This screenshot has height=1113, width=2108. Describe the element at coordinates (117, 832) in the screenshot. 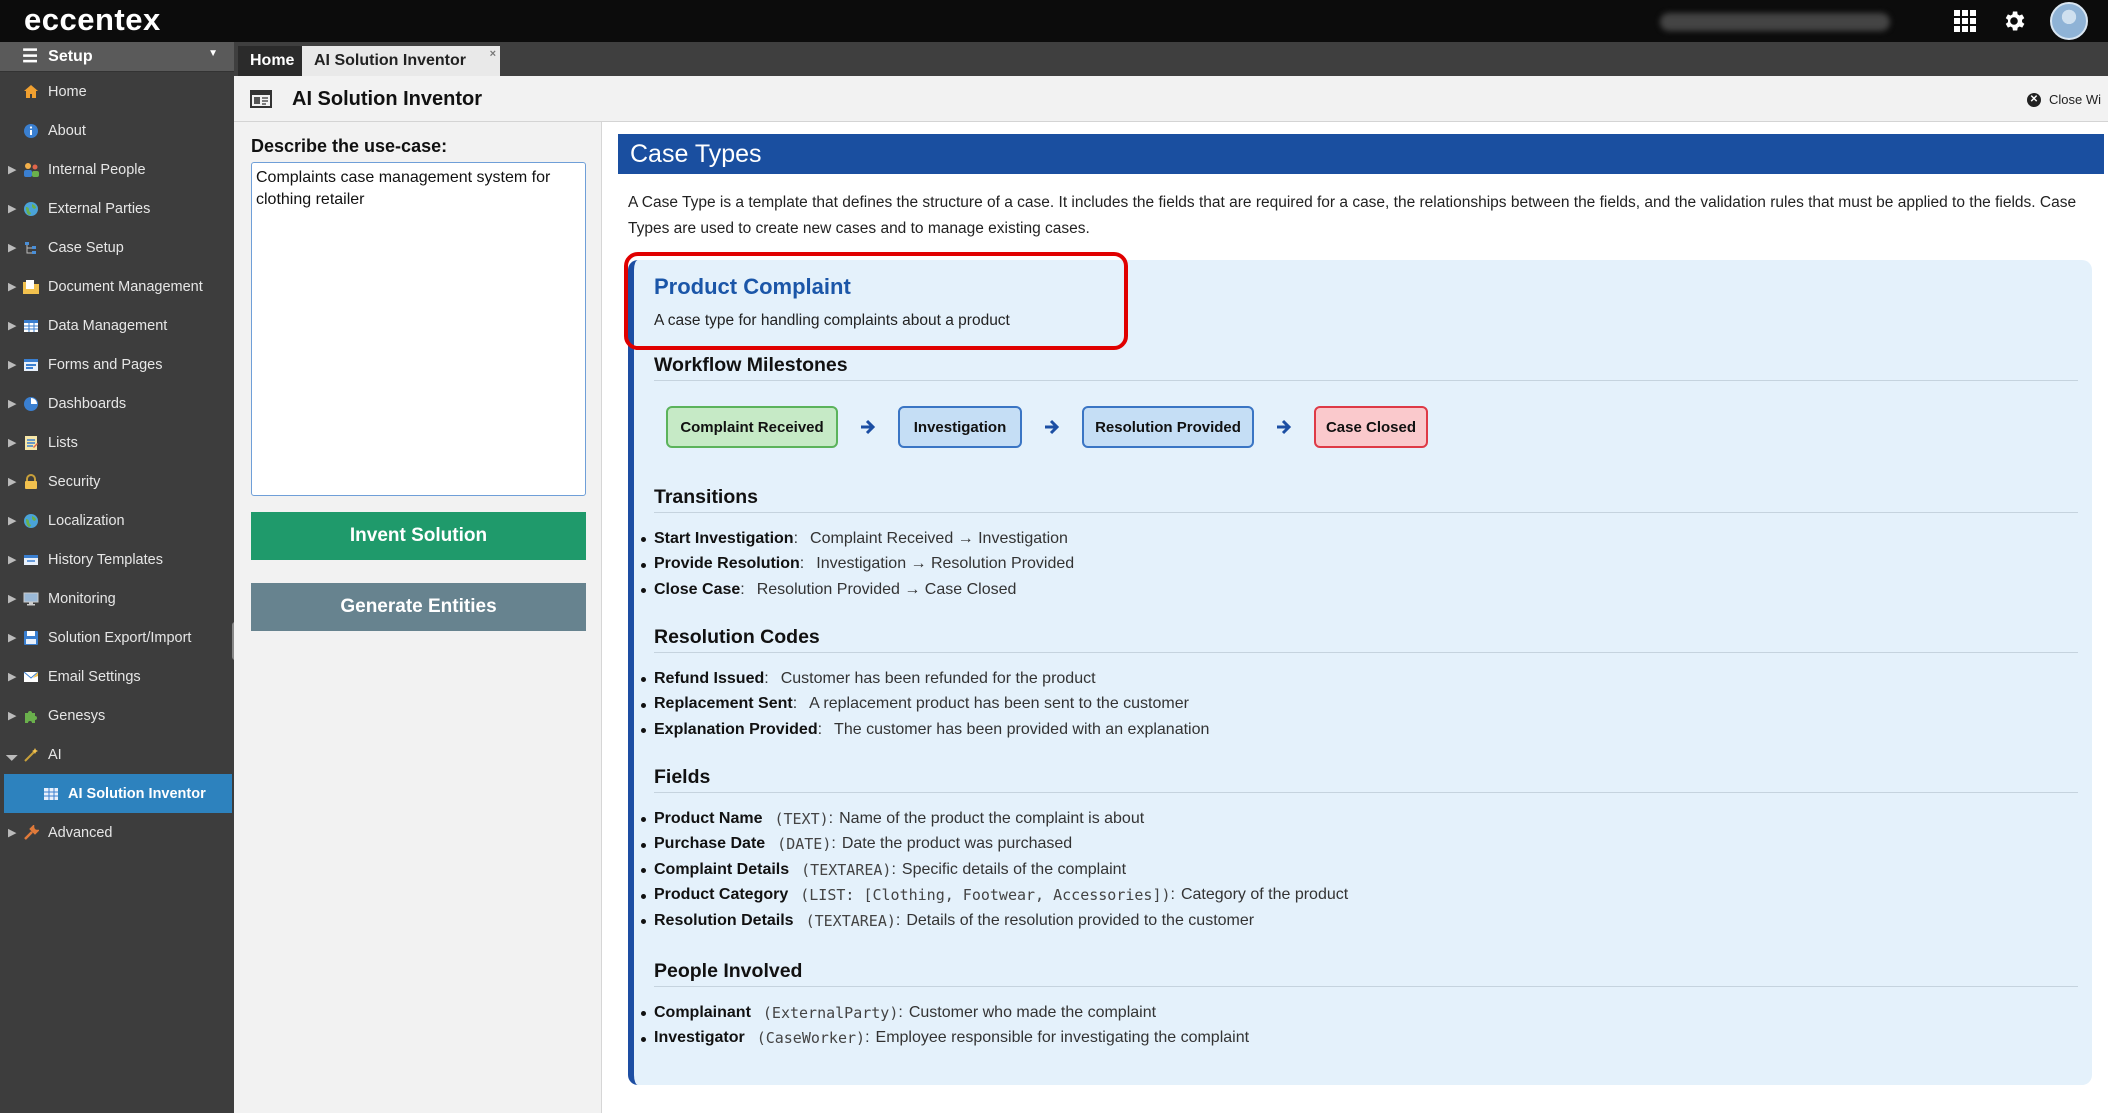

I see `sidebar-item-advanced: ▶ Advanced` at that location.